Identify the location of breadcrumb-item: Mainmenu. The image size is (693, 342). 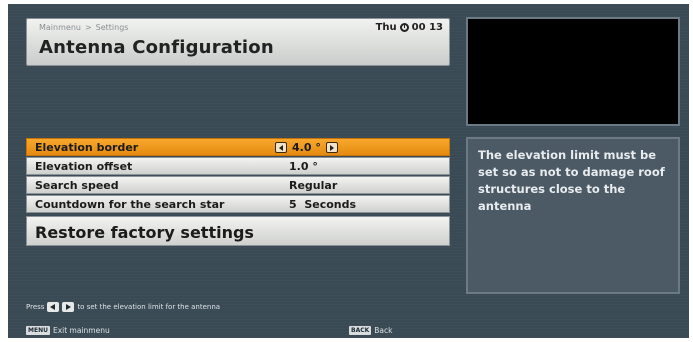
(60, 27).